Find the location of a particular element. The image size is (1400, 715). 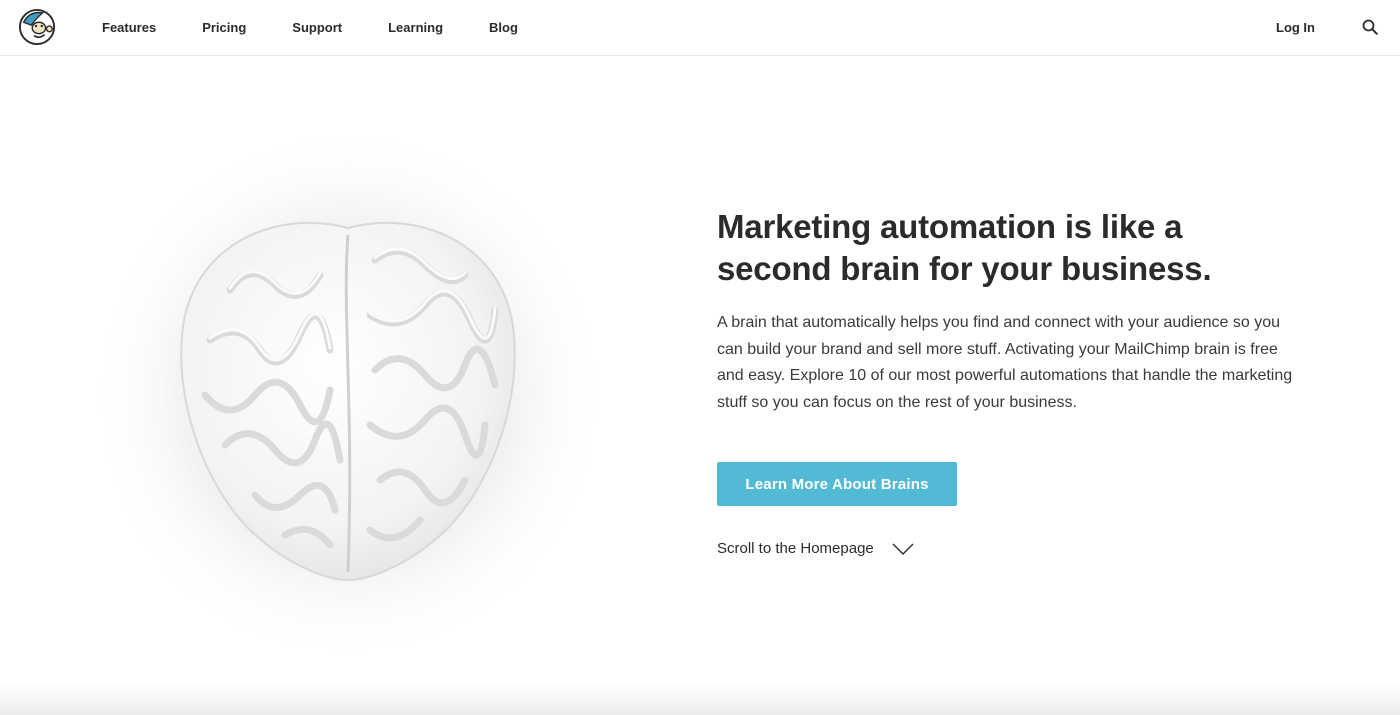

nav-pricing: Pricing is located at coordinates (224, 28).